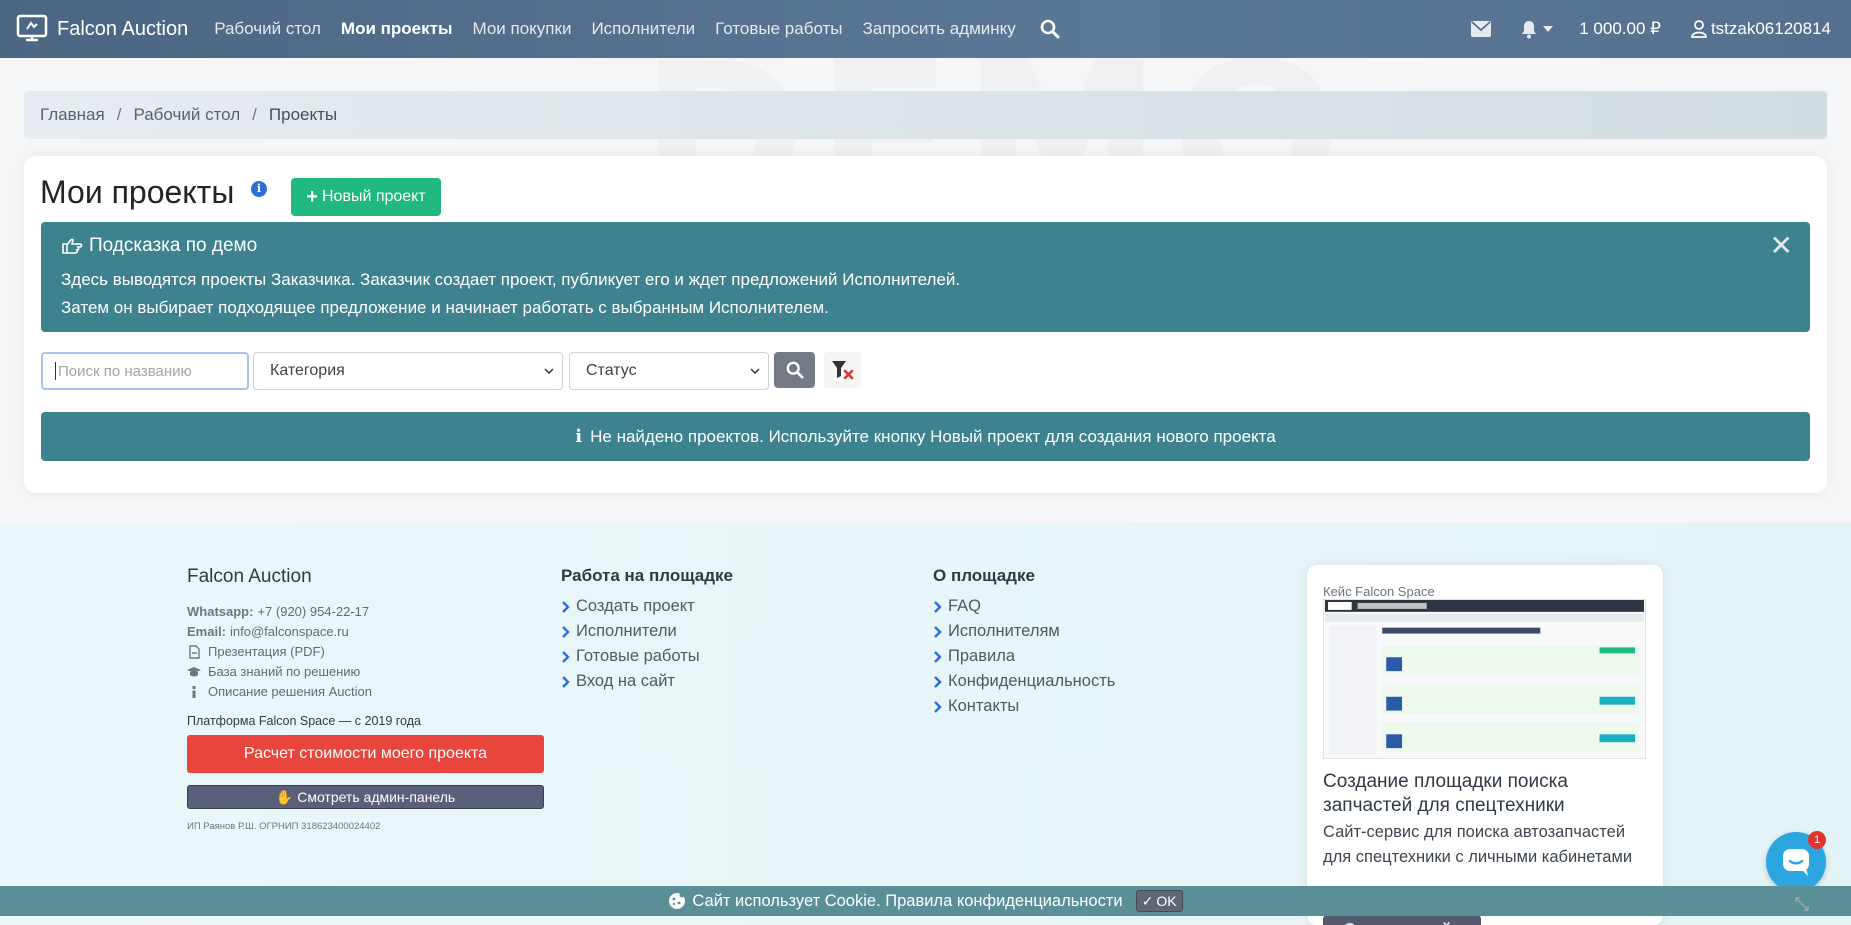 The height and width of the screenshot is (925, 1851). Describe the element at coordinates (284, 796) in the screenshot. I see `hand-icon: ✋` at that location.